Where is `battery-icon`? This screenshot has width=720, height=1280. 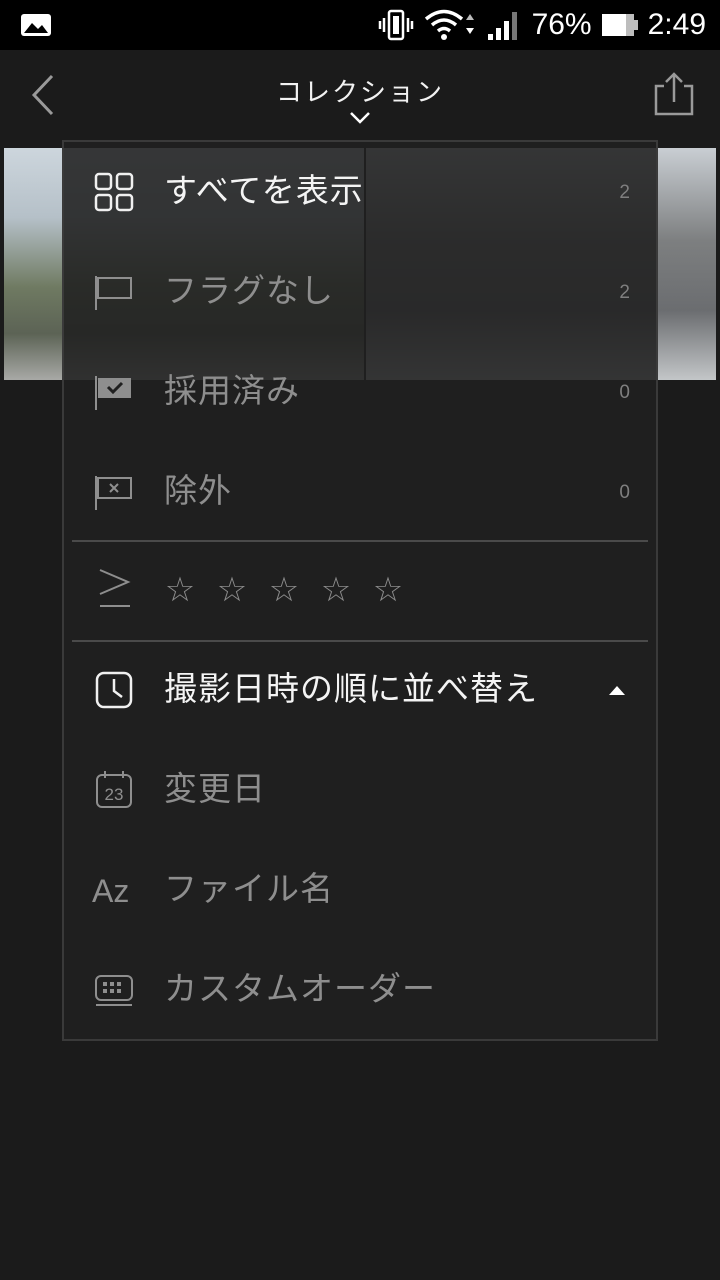
battery-icon is located at coordinates (619, 25).